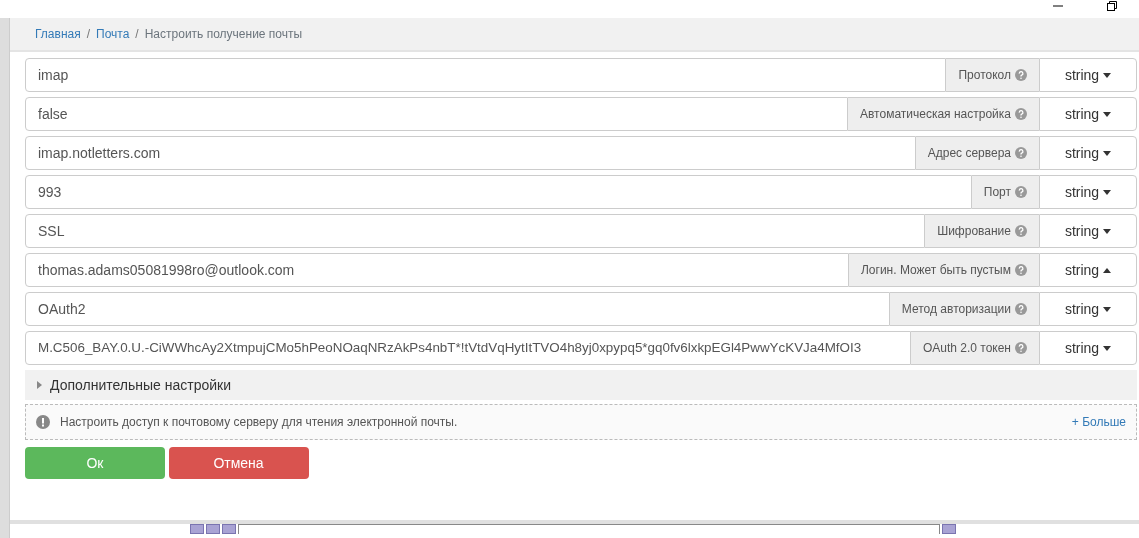 This screenshot has width=1139, height=538. What do you see at coordinates (498, 192) in the screenshot?
I see `input-field: 993` at bounding box center [498, 192].